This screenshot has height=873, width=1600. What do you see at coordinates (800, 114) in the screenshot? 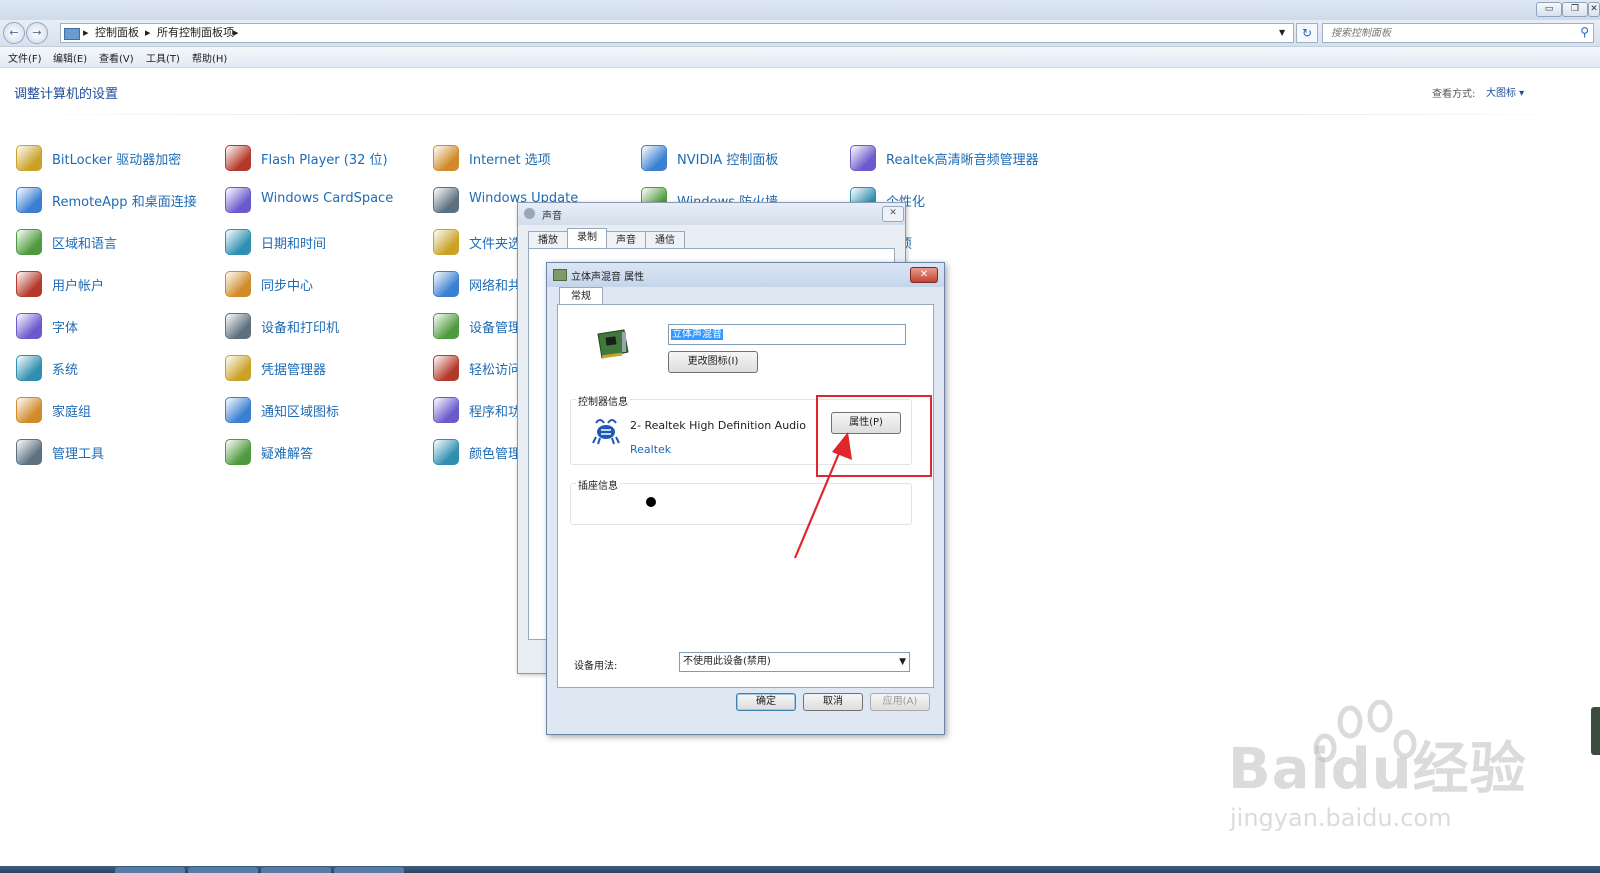
I see `header-divider` at bounding box center [800, 114].